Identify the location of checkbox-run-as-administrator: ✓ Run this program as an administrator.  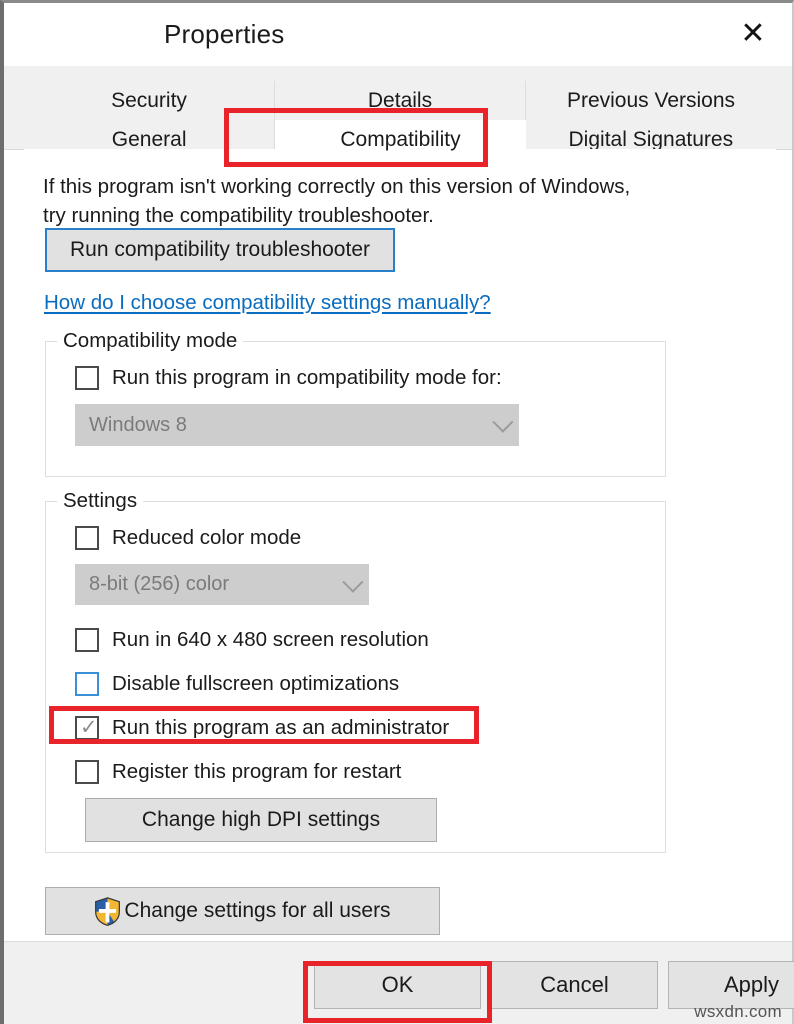
(262, 728).